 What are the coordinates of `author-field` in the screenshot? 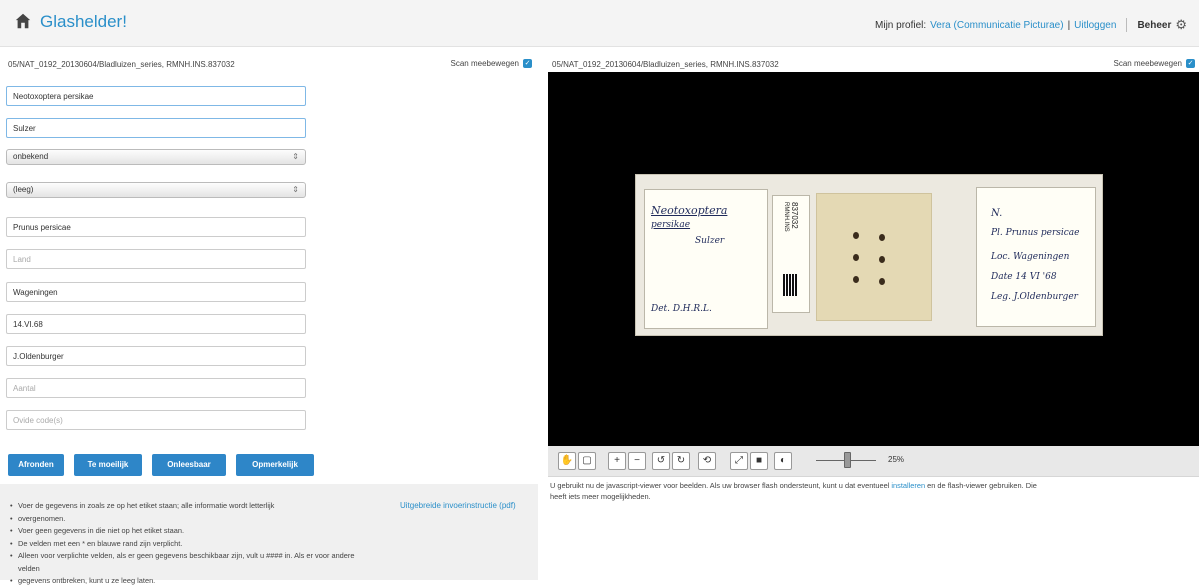 It's located at (156, 128).